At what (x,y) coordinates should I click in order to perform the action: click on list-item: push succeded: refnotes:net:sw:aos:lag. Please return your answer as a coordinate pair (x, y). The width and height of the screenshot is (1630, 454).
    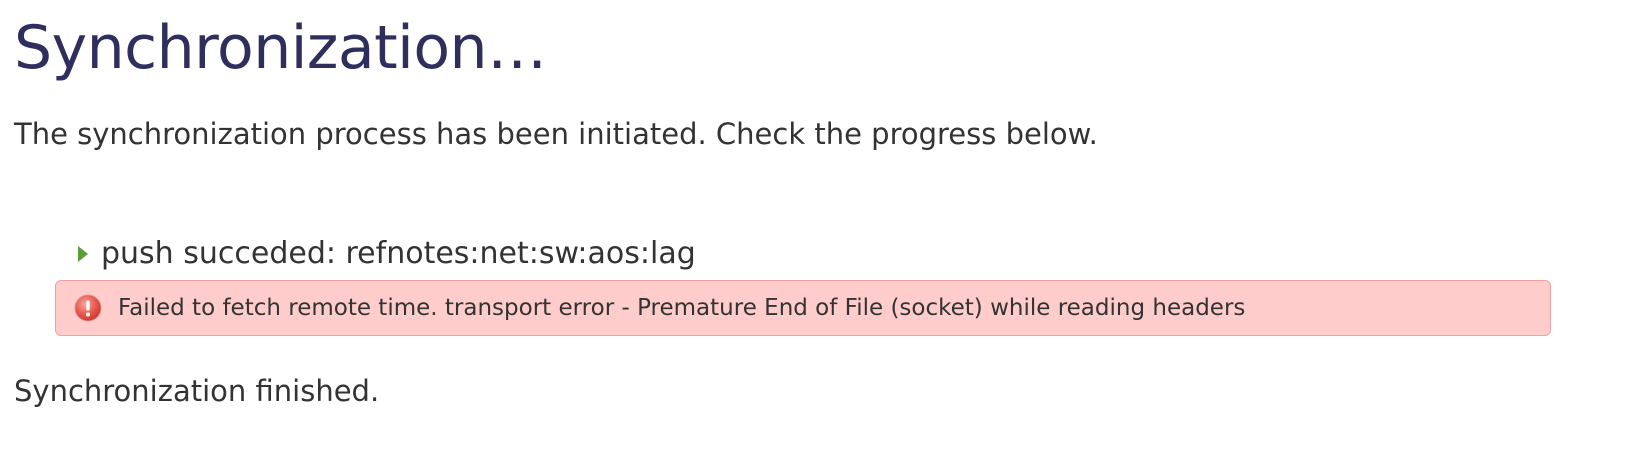
    Looking at the image, I should click on (387, 254).